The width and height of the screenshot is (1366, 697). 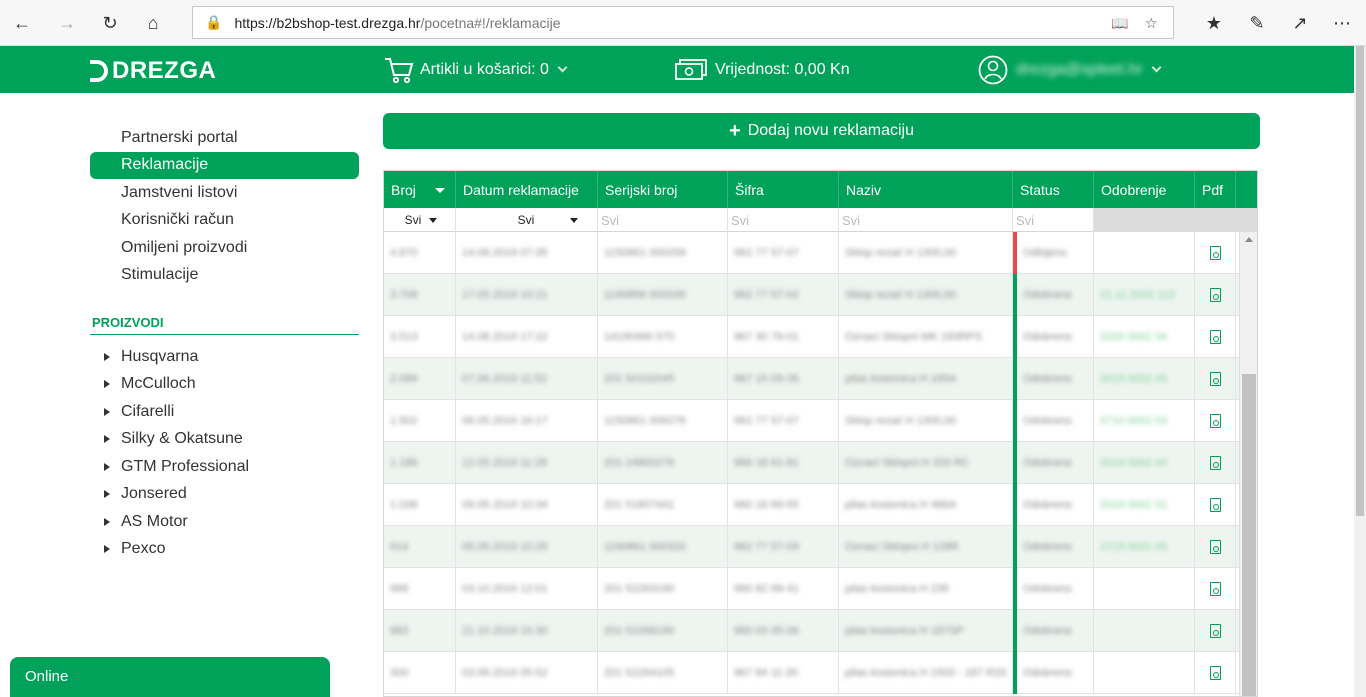 I want to click on filter-broj-select: Svi, so click(x=420, y=220).